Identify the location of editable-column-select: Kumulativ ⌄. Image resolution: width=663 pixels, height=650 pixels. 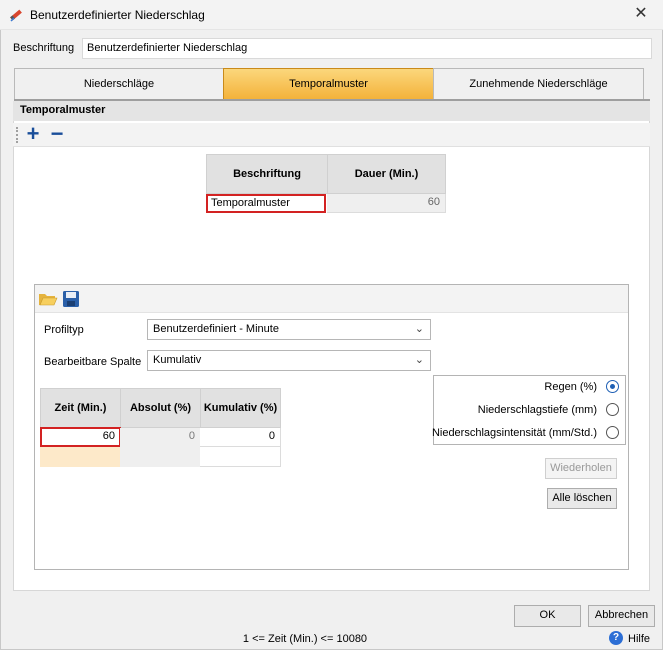
(289, 360).